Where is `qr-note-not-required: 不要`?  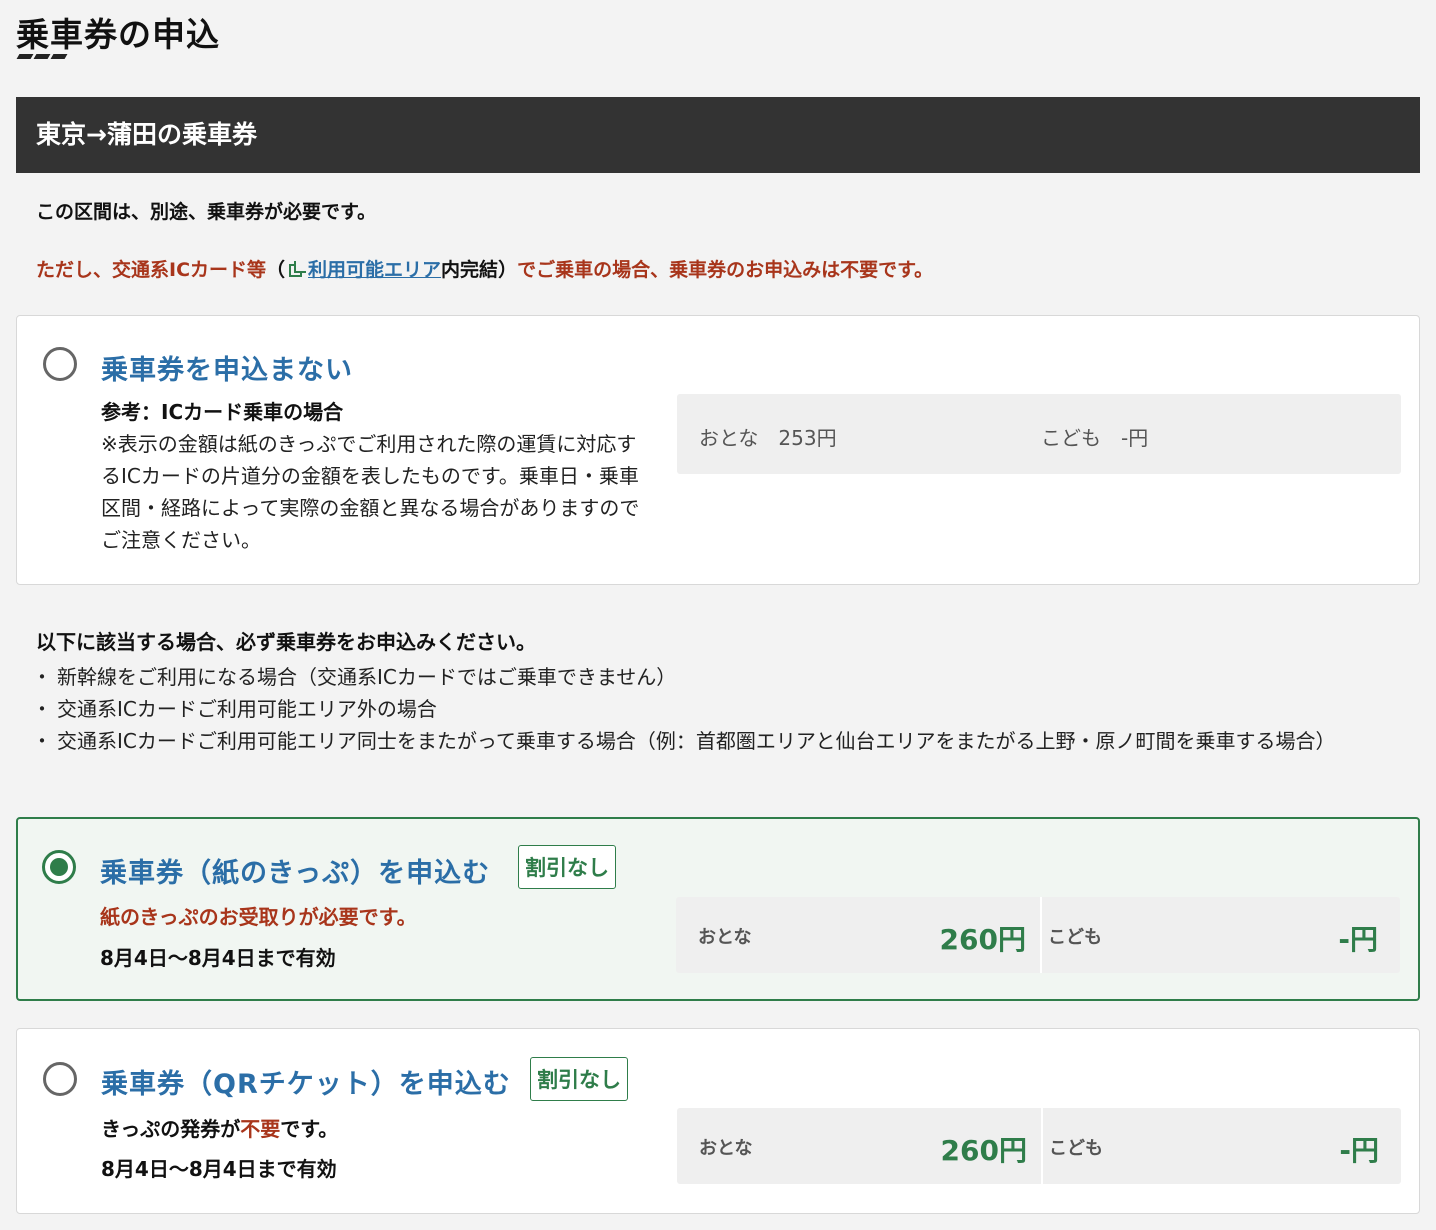
qr-note-not-required: 不要 is located at coordinates (260, 1129).